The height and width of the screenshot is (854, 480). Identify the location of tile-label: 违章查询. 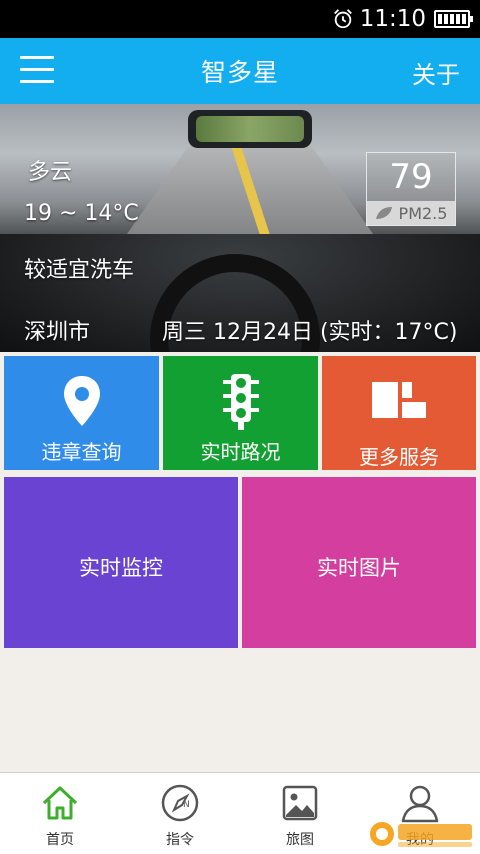
(81, 452).